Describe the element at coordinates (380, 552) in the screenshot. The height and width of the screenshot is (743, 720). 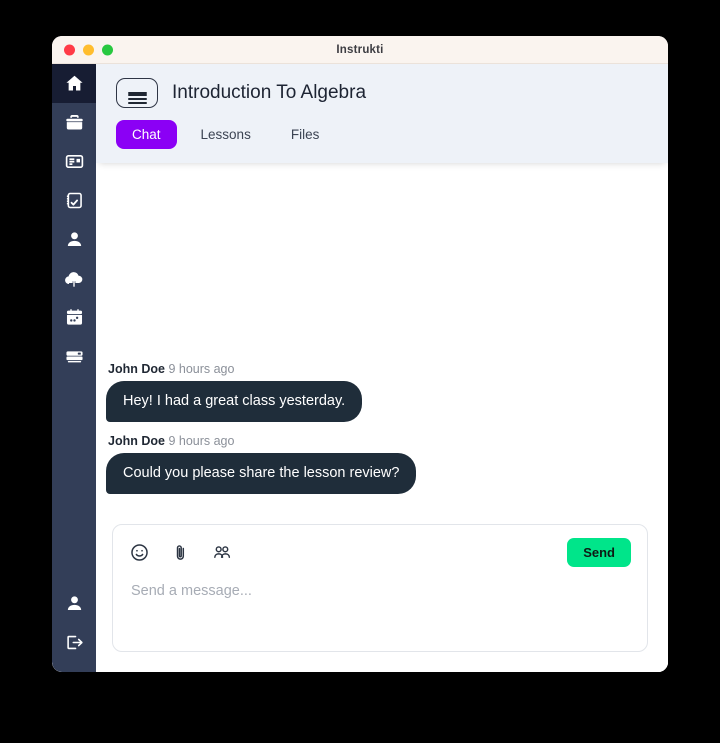
I see `composer-toolbar: Send` at that location.